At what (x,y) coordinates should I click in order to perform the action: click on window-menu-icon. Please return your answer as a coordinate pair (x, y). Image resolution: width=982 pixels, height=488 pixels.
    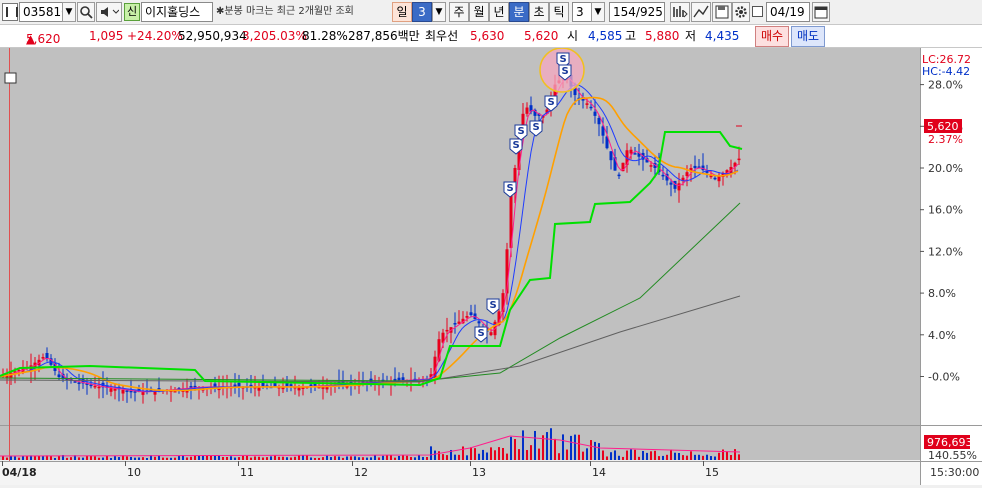
    Looking at the image, I should click on (10, 12).